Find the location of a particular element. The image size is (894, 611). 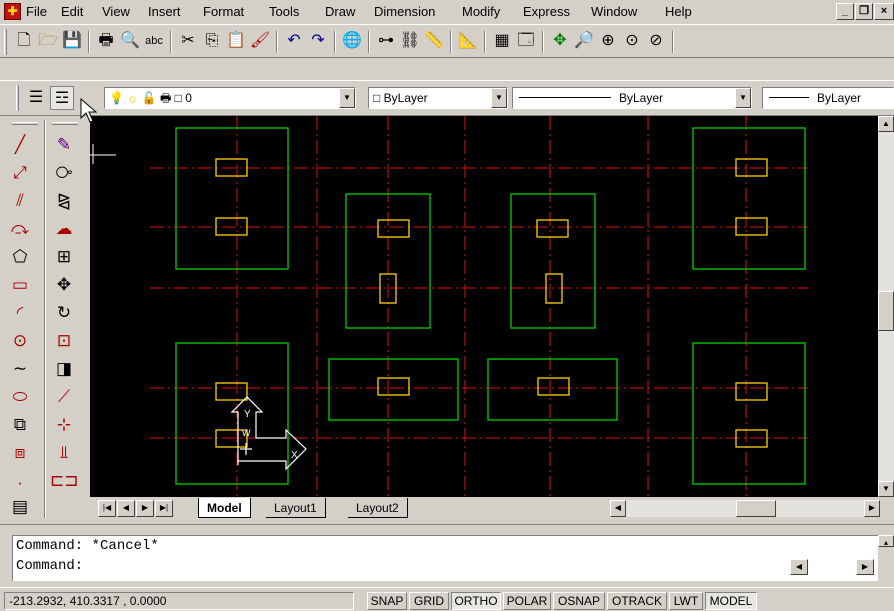

move-icon: ✥ is located at coordinates (64, 285).